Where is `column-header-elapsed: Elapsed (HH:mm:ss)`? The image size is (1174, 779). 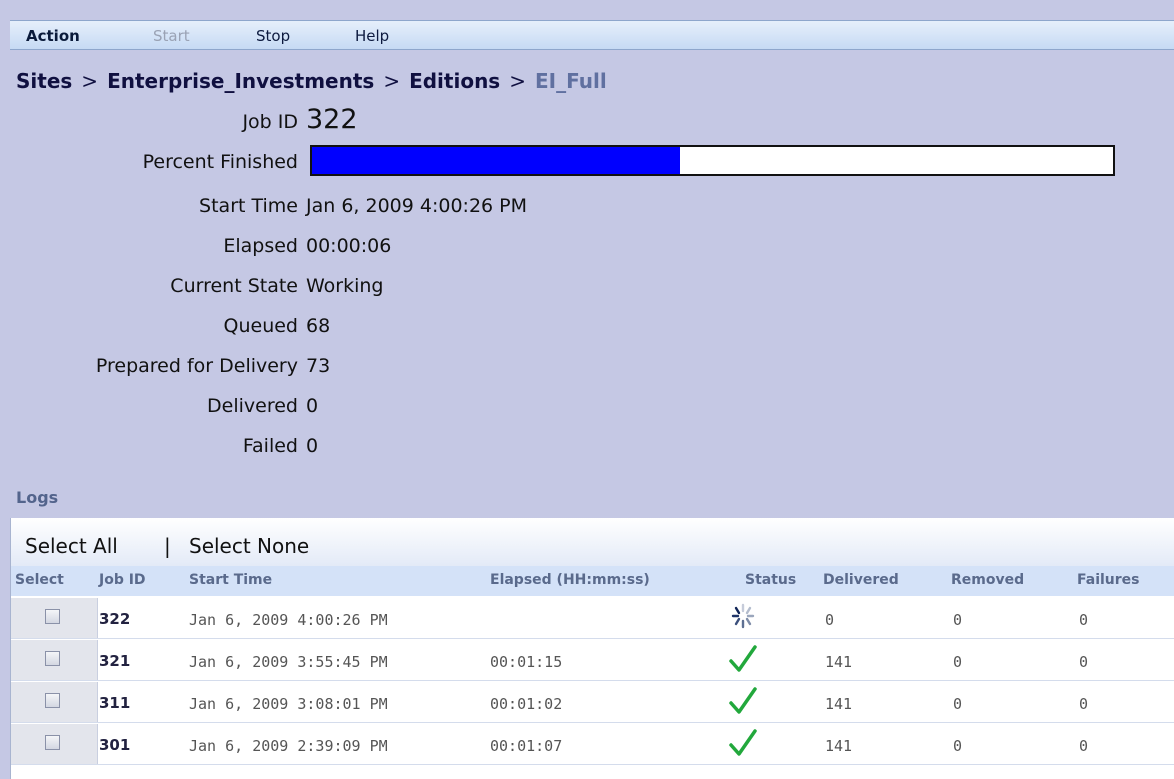 column-header-elapsed: Elapsed (HH:mm:ss) is located at coordinates (570, 580).